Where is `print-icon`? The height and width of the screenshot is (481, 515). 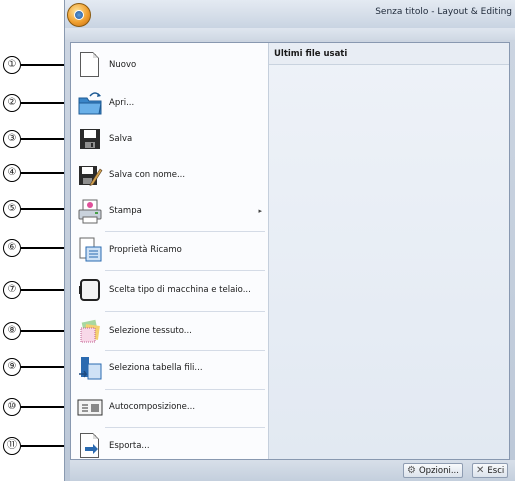
print-icon is located at coordinates (90, 211).